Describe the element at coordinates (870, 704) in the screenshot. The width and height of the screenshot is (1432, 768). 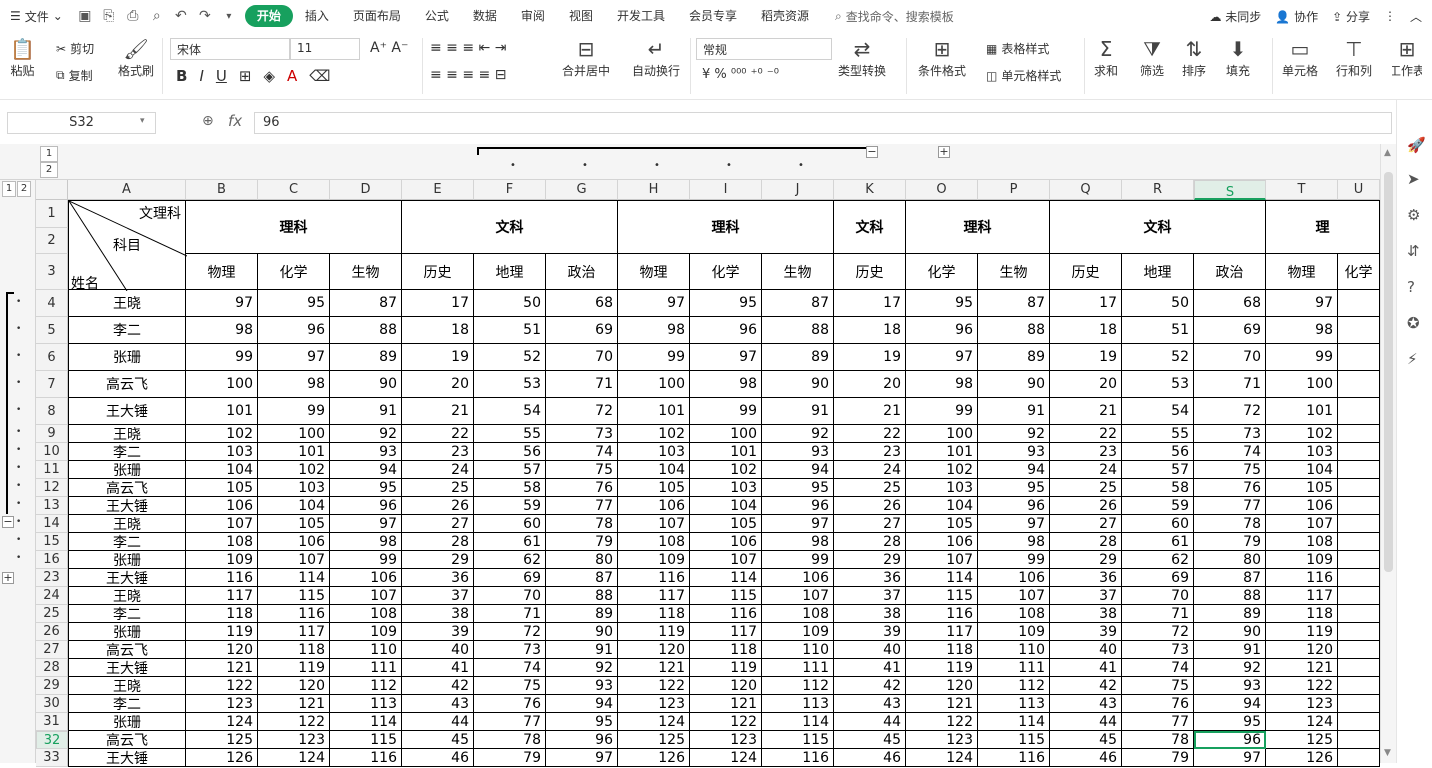
I see `score-cell: 43` at that location.